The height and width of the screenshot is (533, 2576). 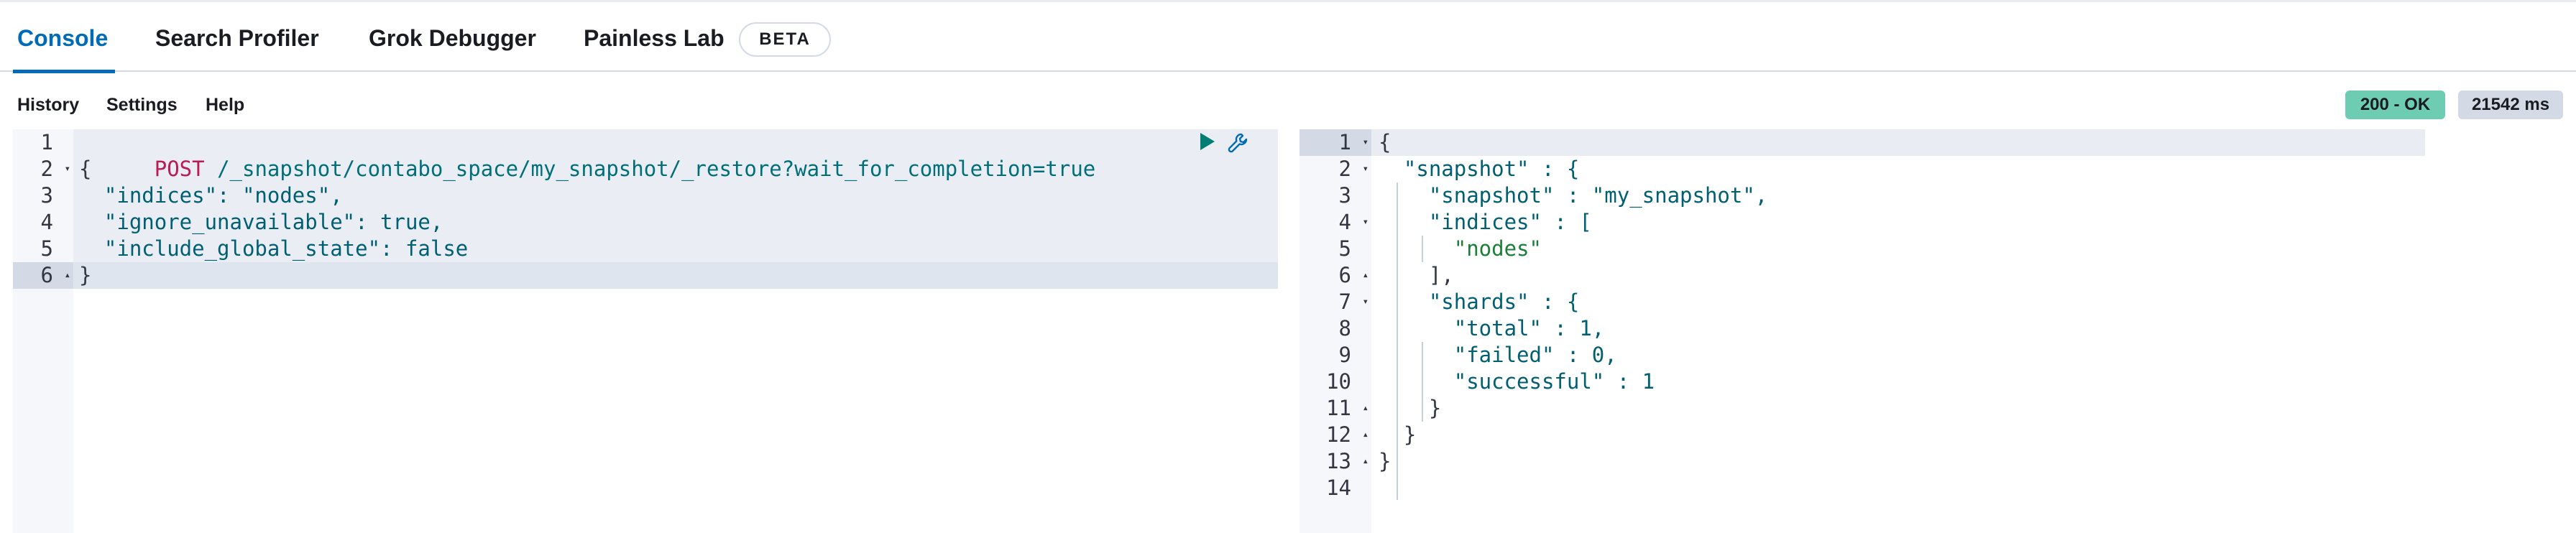 What do you see at coordinates (1573, 195) in the screenshot?
I see `code-line: "snapshot" : "my_snapshot",` at bounding box center [1573, 195].